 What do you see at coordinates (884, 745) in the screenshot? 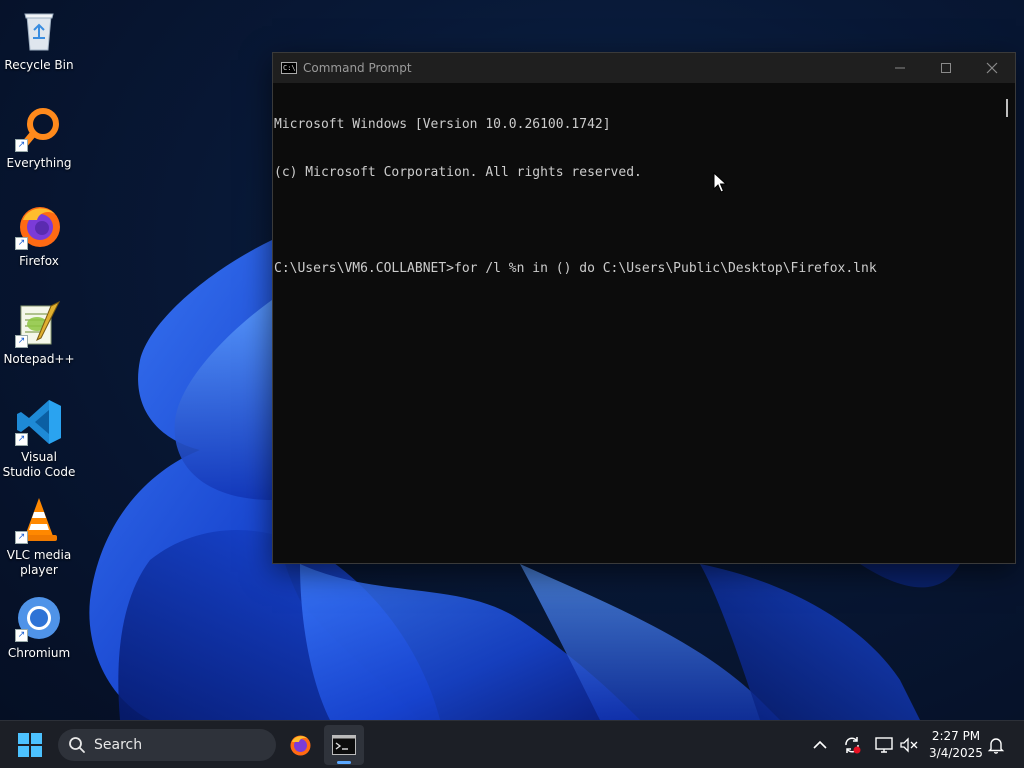
I see `network-icon` at bounding box center [884, 745].